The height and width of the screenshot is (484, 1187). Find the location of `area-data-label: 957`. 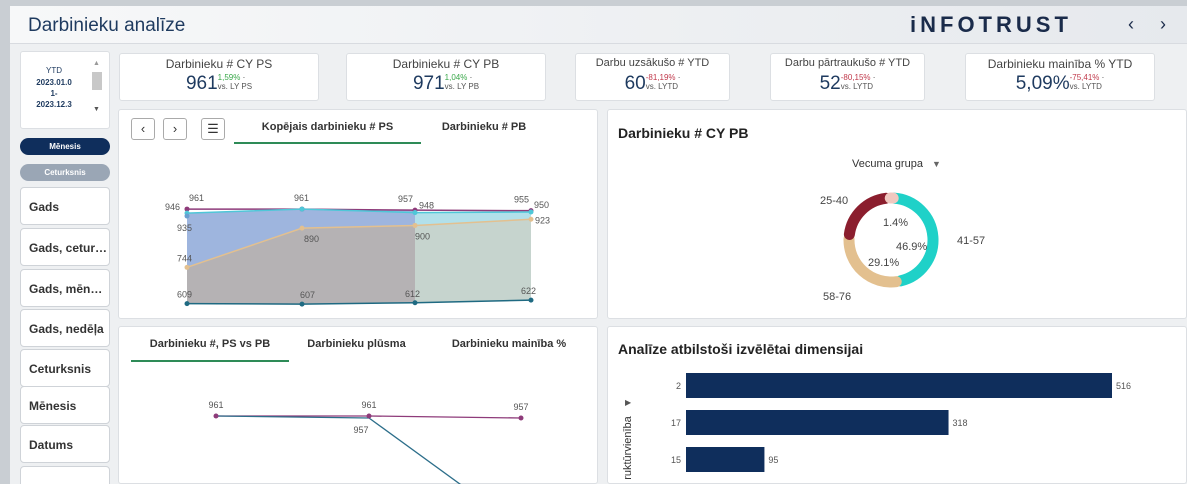

area-data-label: 957 is located at coordinates (405, 199).